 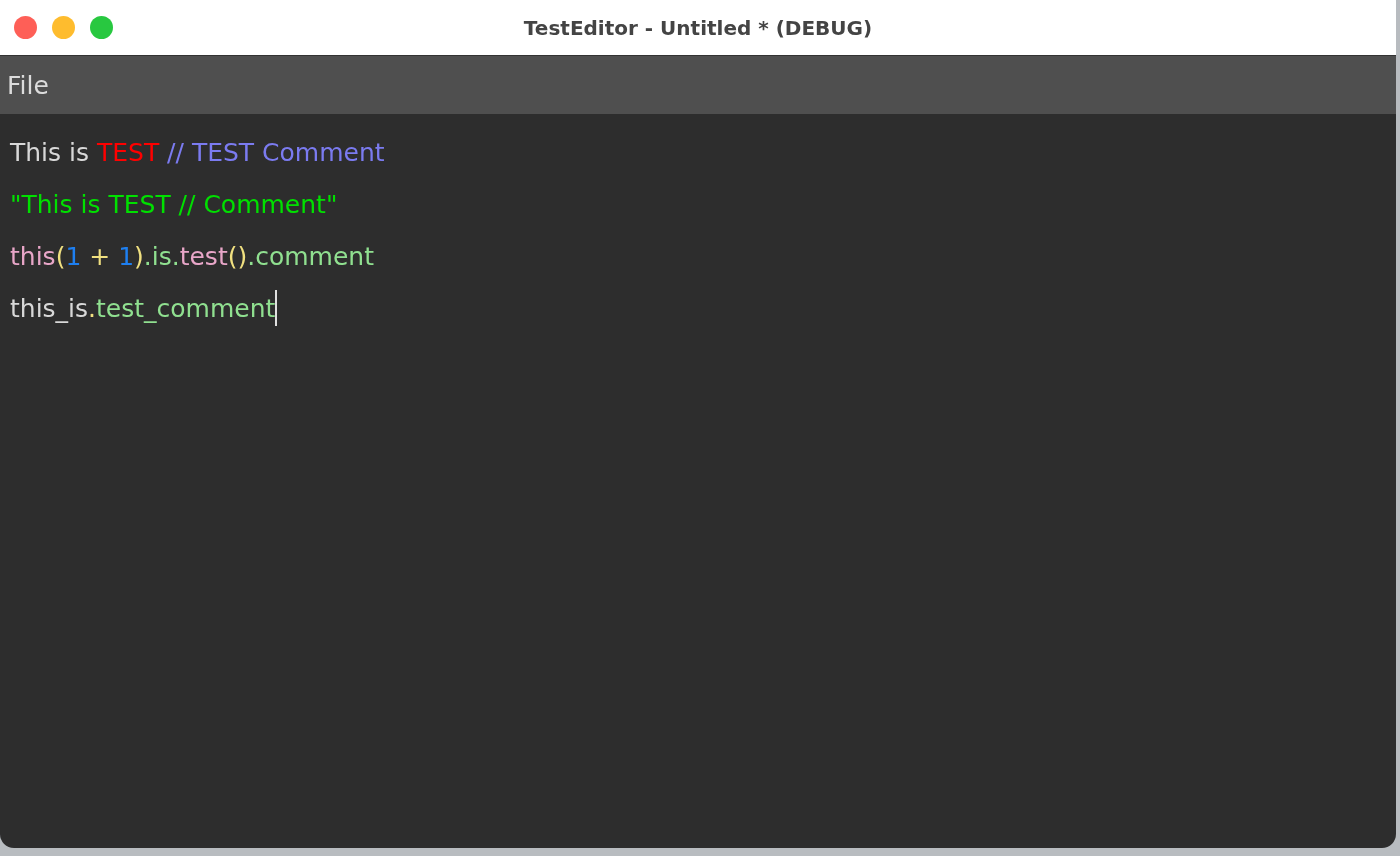 I want to click on code-line: this_is.test_comment, so click(x=143, y=308).